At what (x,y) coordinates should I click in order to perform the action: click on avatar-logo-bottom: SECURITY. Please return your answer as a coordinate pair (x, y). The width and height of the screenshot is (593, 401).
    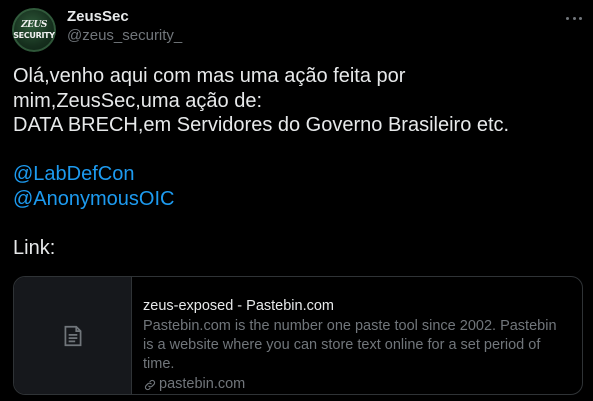
    Looking at the image, I should click on (34, 35).